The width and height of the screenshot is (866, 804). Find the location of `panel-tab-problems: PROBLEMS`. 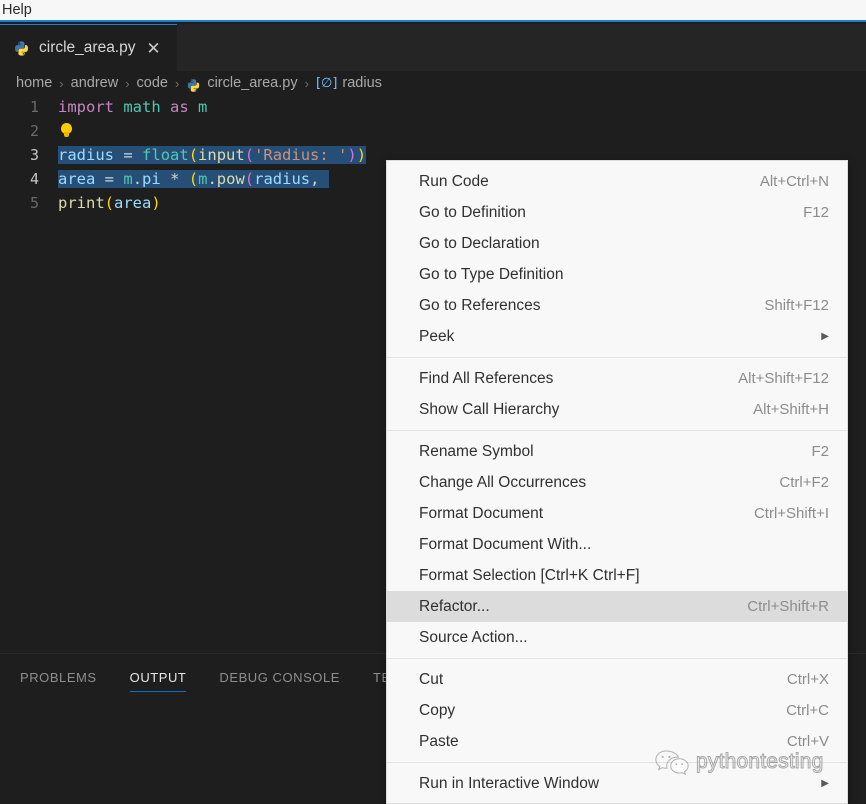

panel-tab-problems: PROBLEMS is located at coordinates (58, 677).